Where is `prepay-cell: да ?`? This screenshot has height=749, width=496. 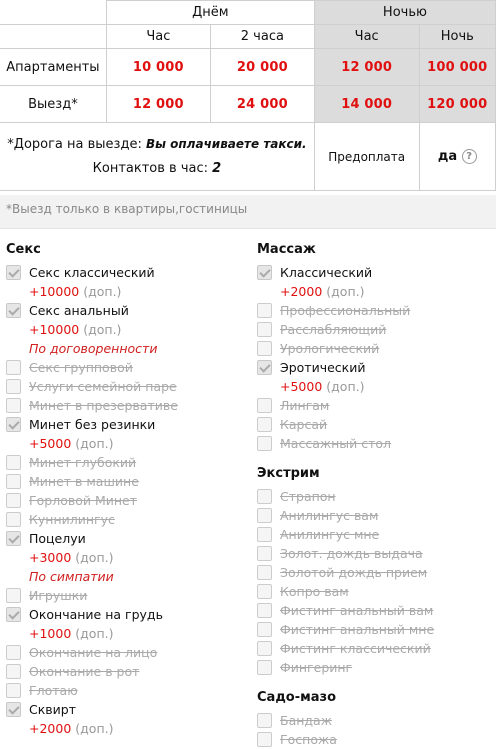 prepay-cell: да ? is located at coordinates (457, 156).